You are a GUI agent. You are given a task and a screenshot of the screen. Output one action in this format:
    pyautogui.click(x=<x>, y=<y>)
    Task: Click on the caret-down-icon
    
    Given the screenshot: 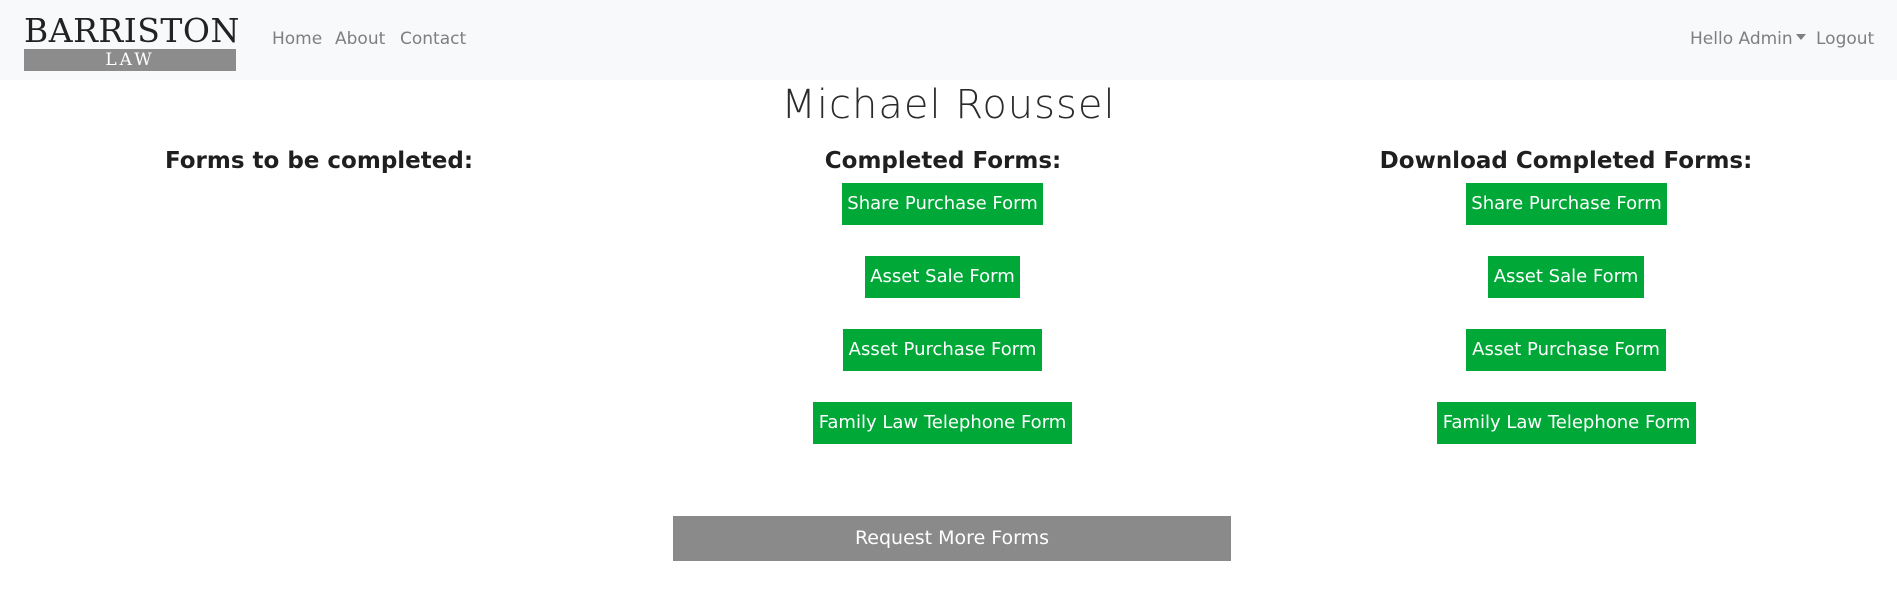 What is the action you would take?
    pyautogui.click(x=1800, y=37)
    